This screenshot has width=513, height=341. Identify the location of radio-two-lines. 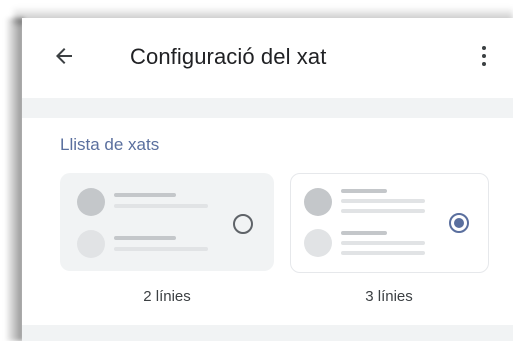
(243, 224).